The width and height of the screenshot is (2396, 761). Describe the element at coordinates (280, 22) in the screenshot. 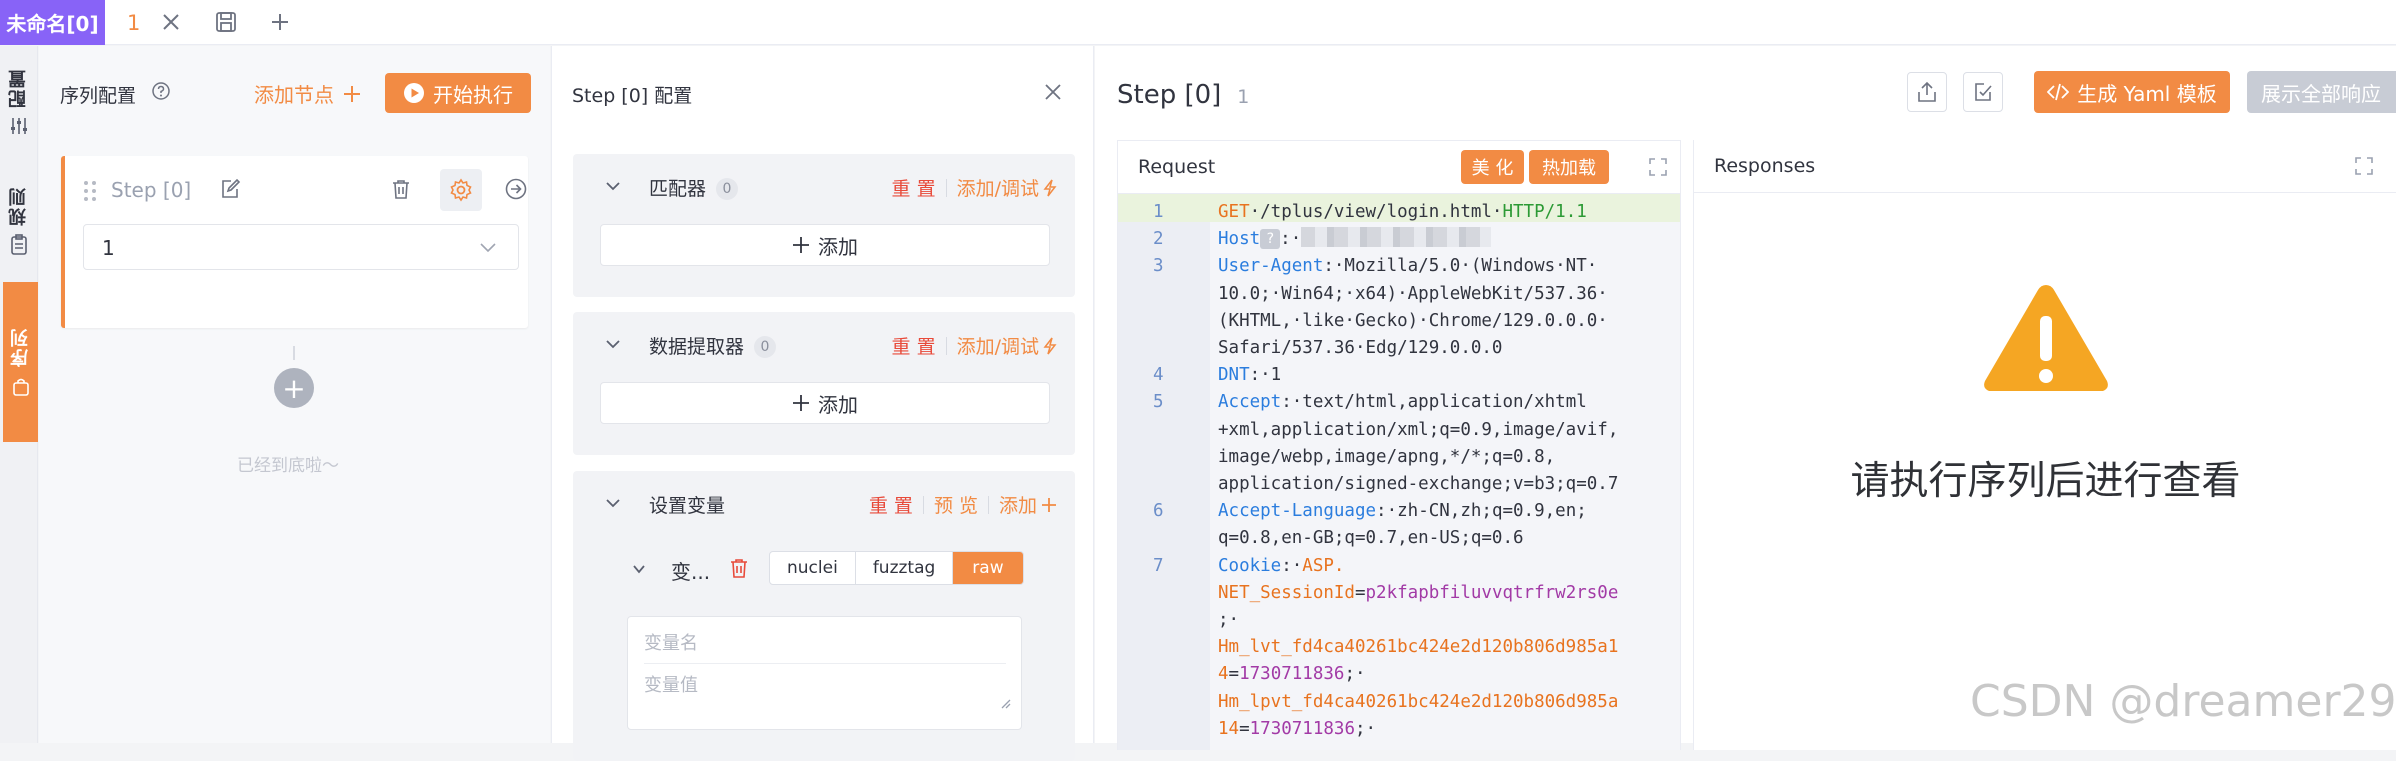

I see `add-tab-icon` at that location.